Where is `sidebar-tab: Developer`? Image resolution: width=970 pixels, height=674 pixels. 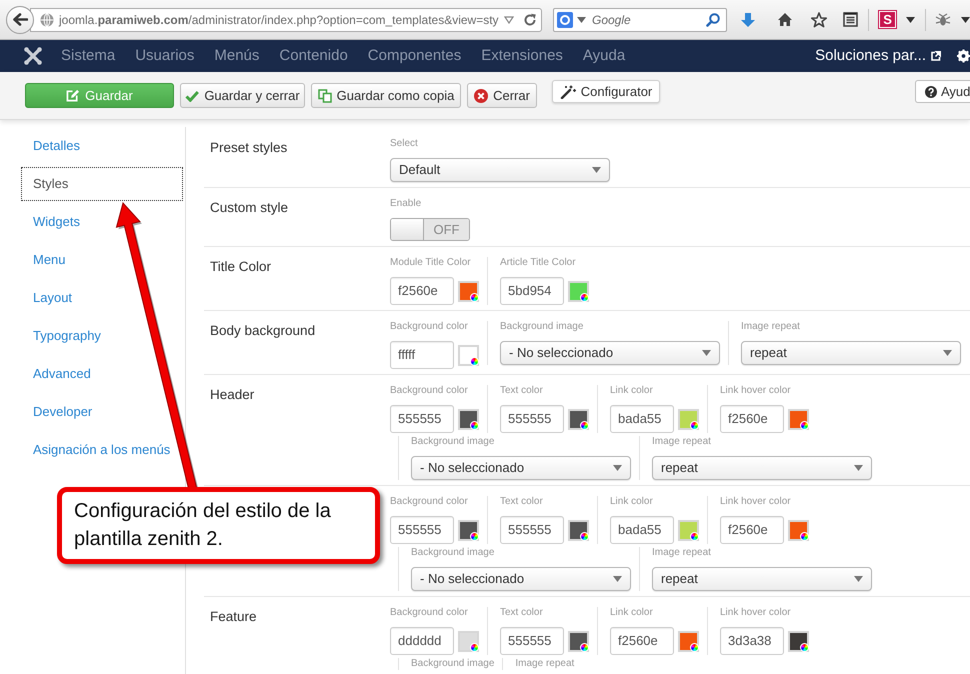 sidebar-tab: Developer is located at coordinates (57, 412).